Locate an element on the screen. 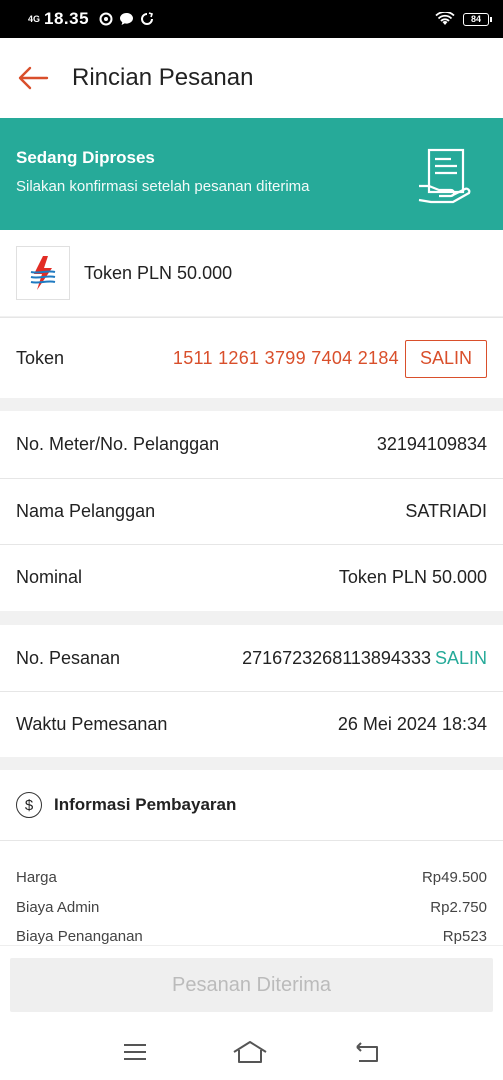 The width and height of the screenshot is (503, 1080). back-arrow-icon is located at coordinates (33, 78).